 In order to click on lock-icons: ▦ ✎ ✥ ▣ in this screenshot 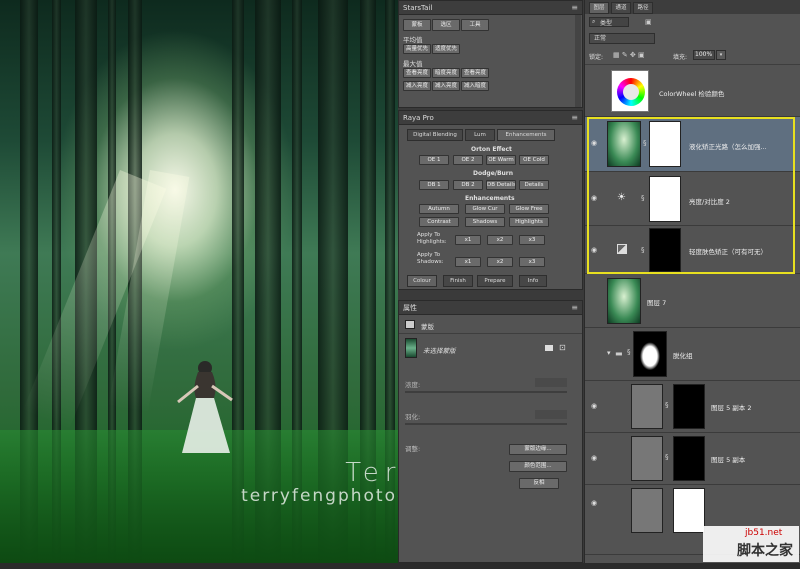, I will do `click(629, 55)`.